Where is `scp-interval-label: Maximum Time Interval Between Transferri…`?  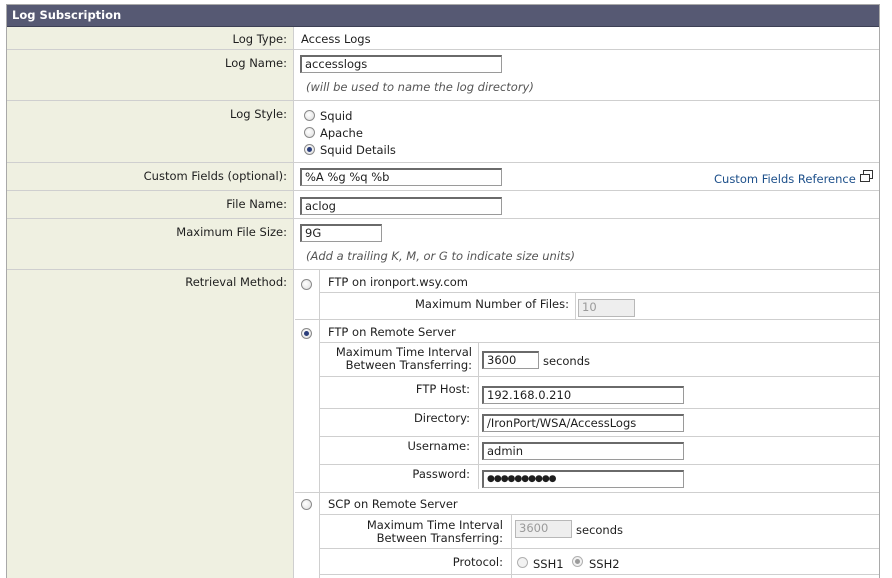 scp-interval-label: Maximum Time Interval Between Transferri… is located at coordinates (434, 531).